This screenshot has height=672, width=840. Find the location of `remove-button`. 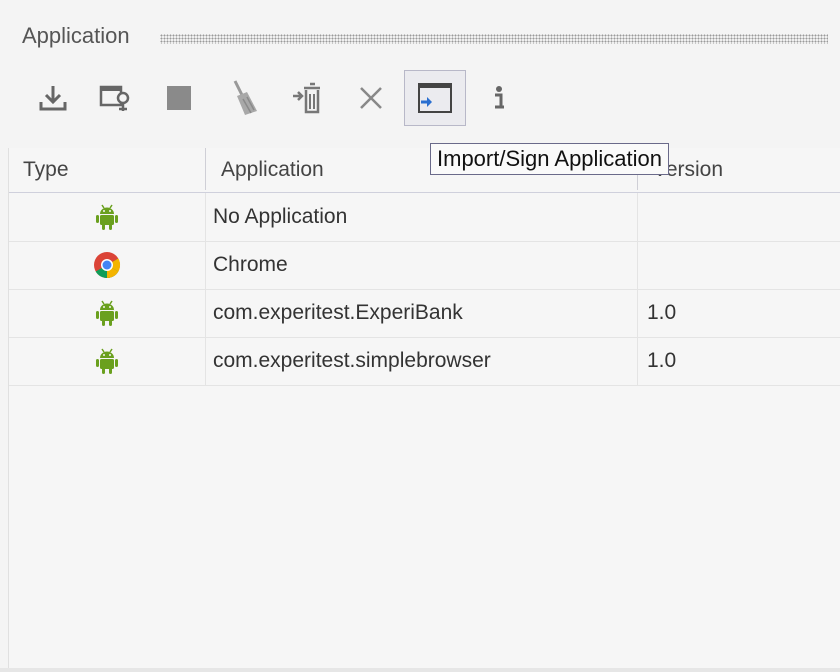

remove-button is located at coordinates (371, 98).